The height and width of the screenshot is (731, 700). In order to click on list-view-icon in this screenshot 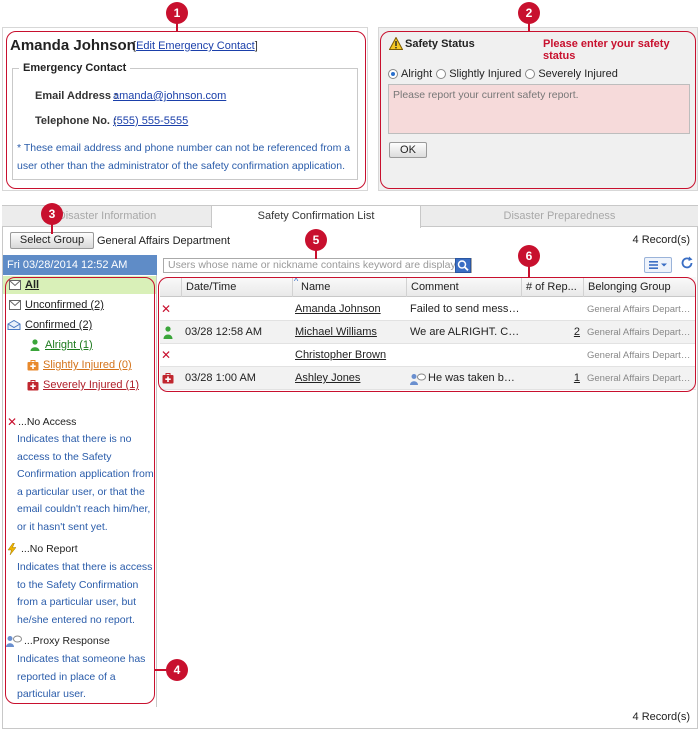, I will do `click(658, 265)`.